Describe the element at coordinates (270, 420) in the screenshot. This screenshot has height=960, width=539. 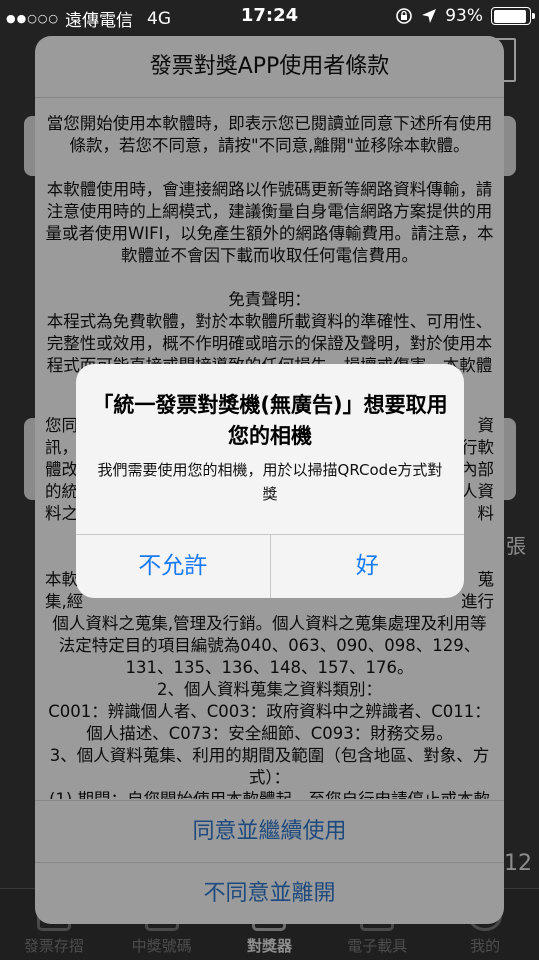
I see `alert-title: 「統一發票對獎機(無廣告)」想要取用您的相機` at that location.